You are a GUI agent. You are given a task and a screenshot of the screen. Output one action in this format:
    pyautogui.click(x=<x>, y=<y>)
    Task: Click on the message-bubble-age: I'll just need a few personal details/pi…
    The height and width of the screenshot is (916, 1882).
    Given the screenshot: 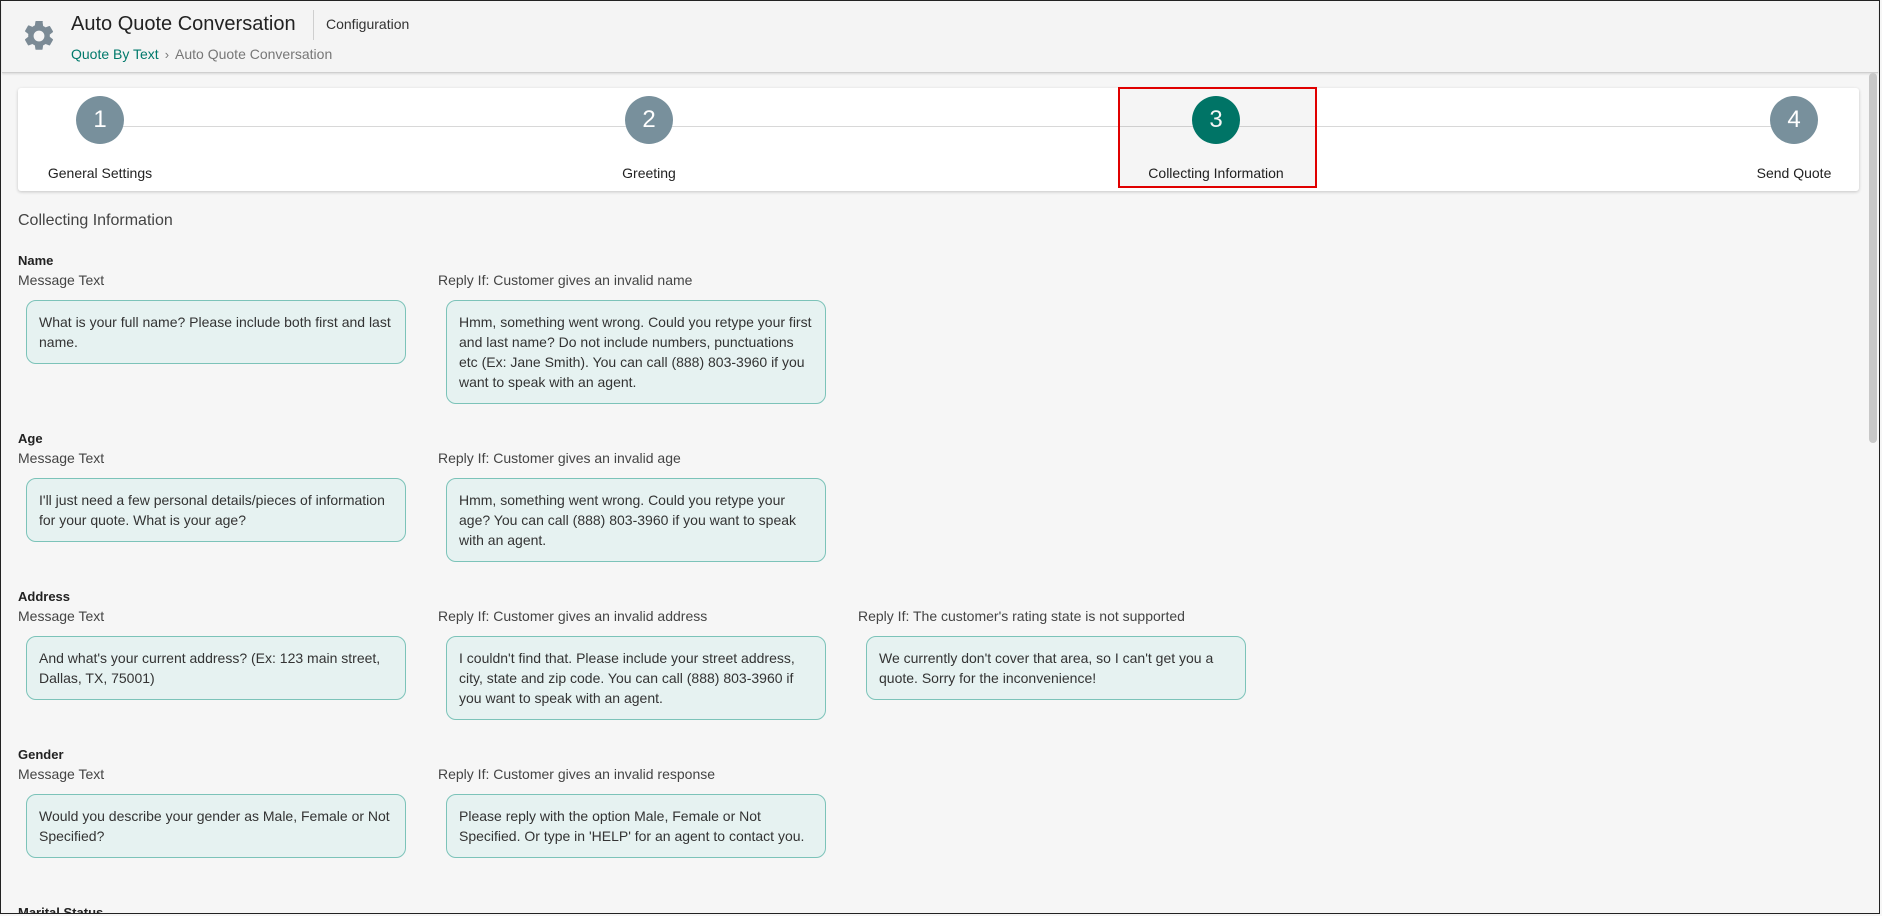 What is the action you would take?
    pyautogui.click(x=216, y=510)
    